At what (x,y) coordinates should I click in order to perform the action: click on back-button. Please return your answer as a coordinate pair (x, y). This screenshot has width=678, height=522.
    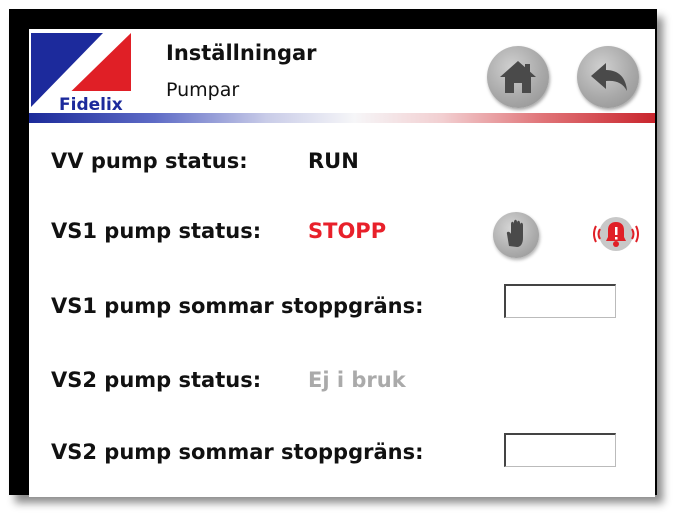
    Looking at the image, I should click on (608, 77).